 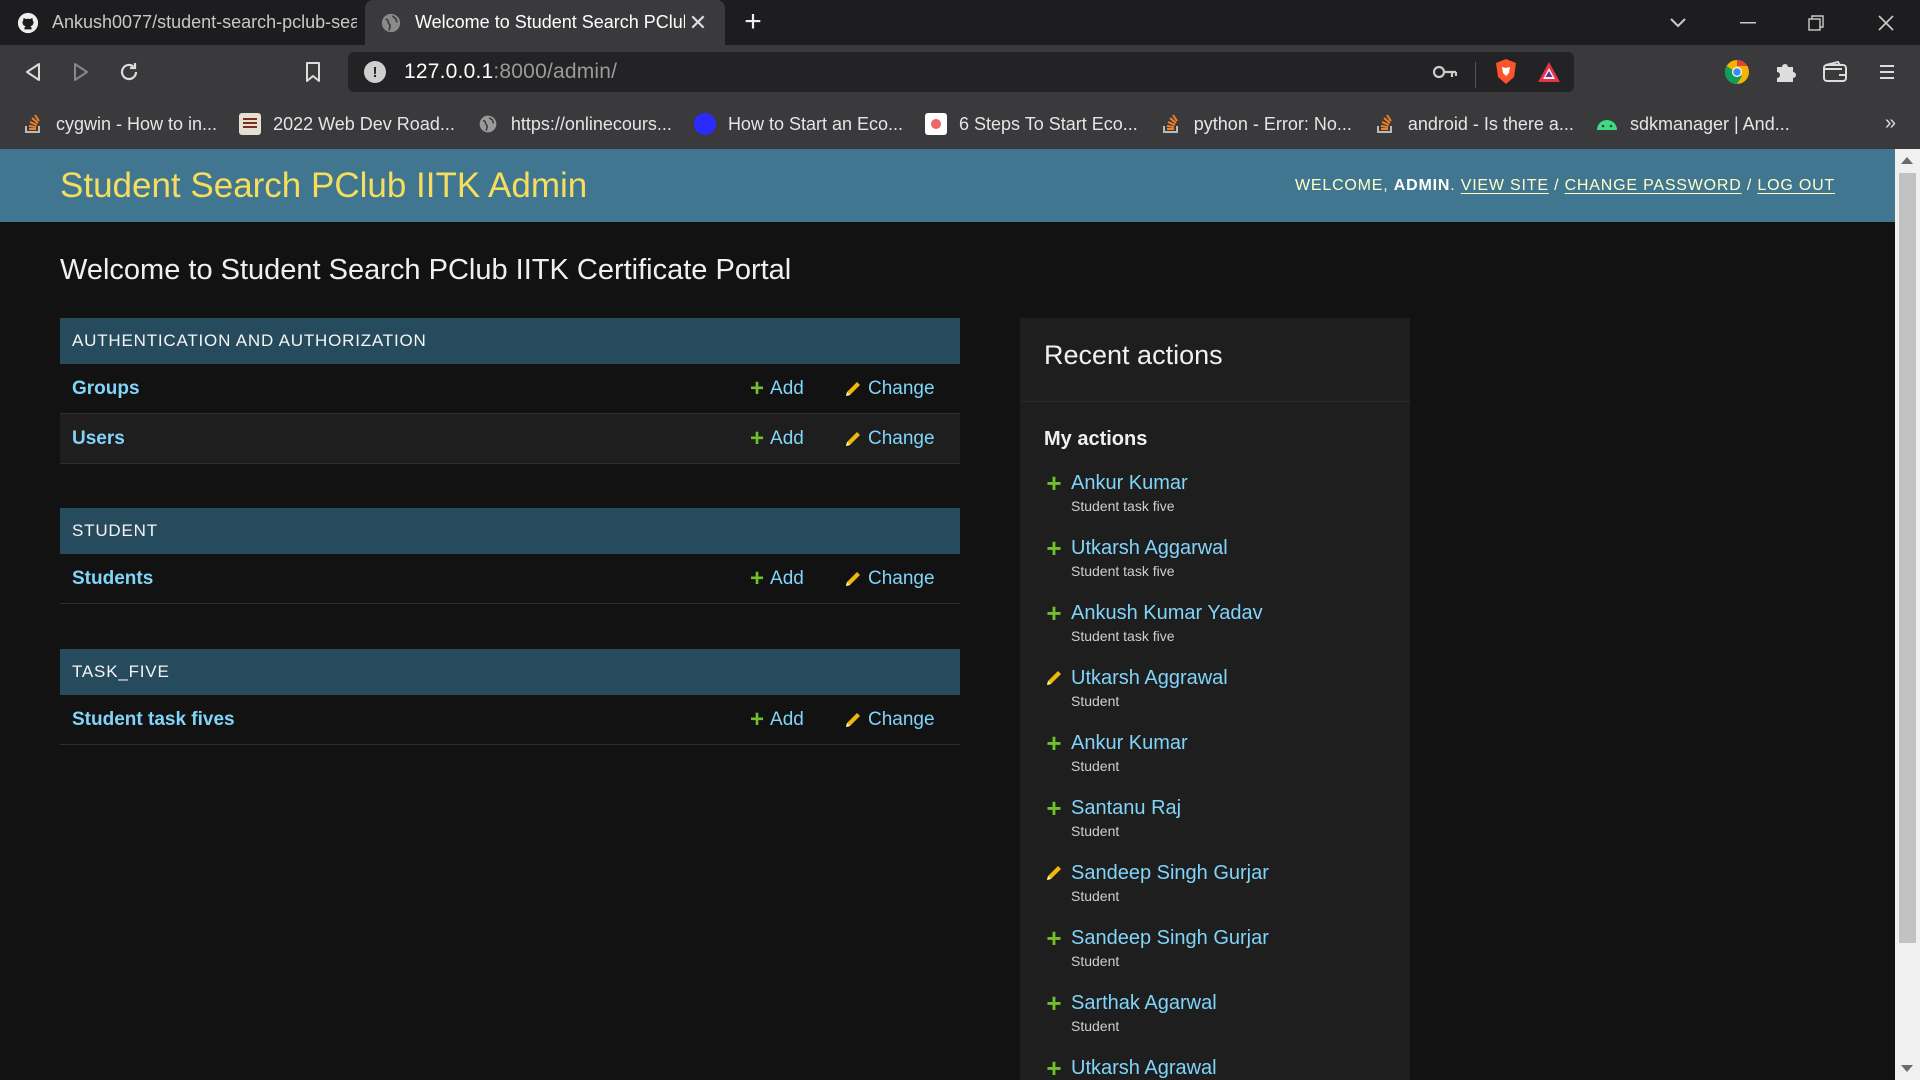 What do you see at coordinates (153, 720) in the screenshot?
I see `model-link-student-task-fives: Student task fives` at bounding box center [153, 720].